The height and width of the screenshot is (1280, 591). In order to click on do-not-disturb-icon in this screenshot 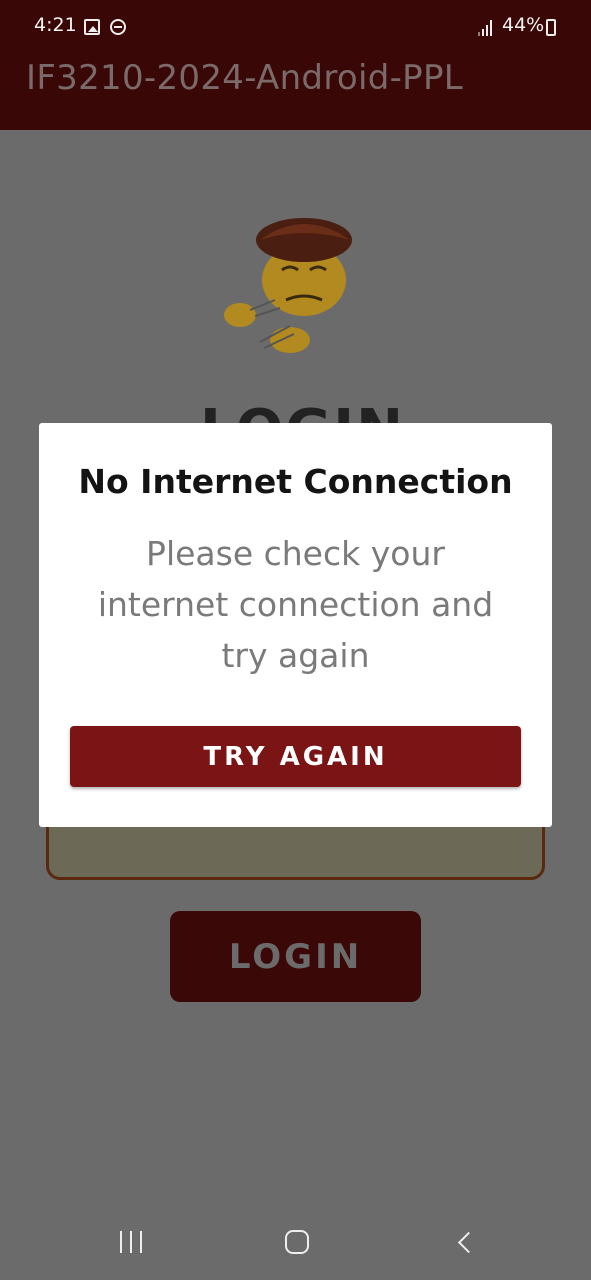, I will do `click(118, 27)`.